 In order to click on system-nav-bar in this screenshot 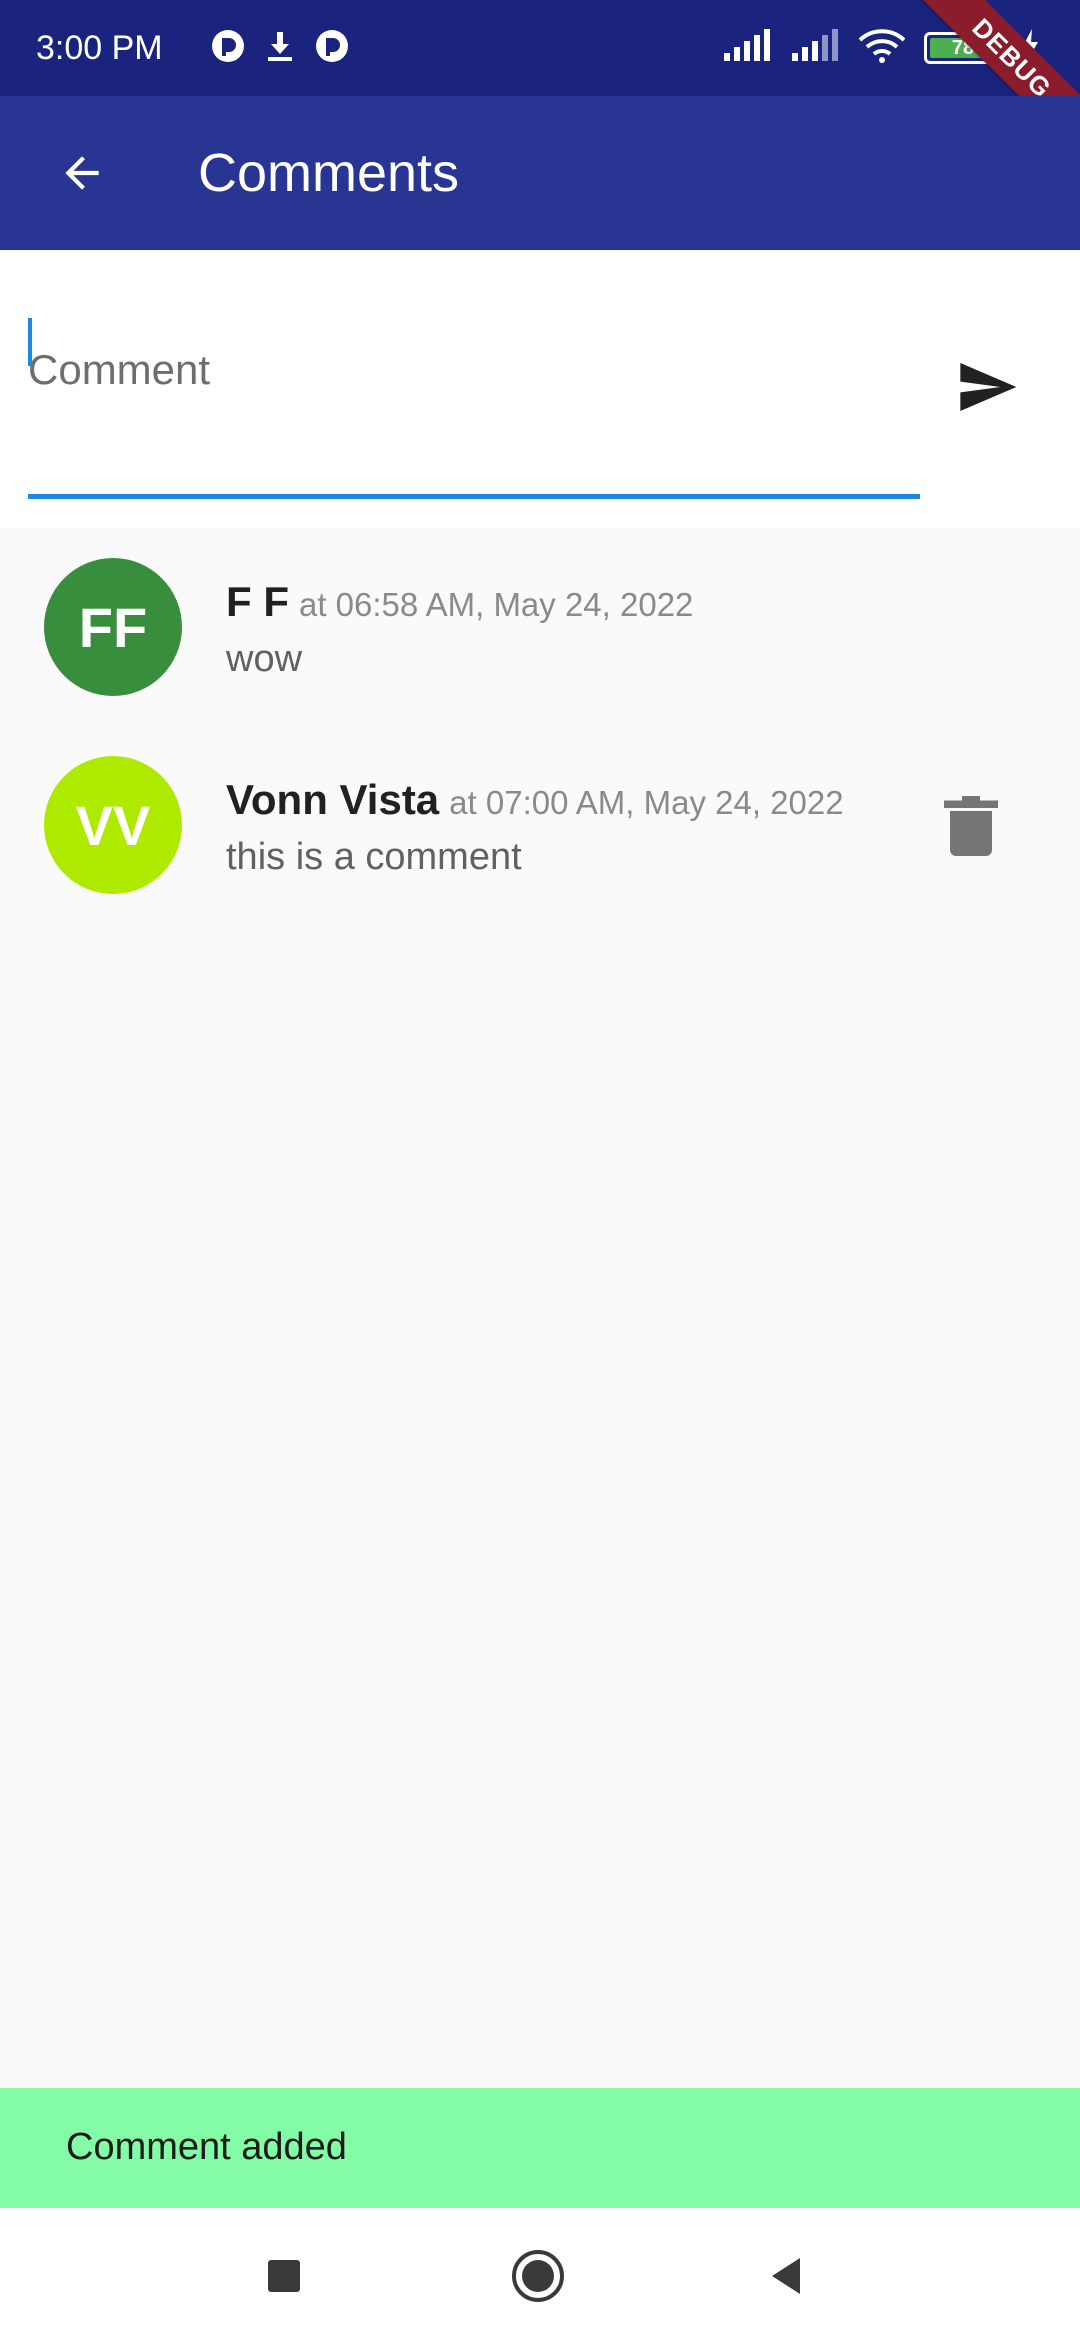, I will do `click(540, 2274)`.